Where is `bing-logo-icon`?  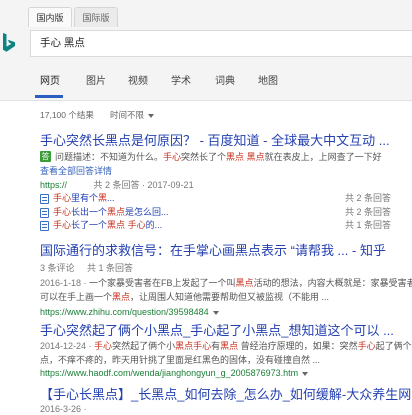
bing-logo-icon is located at coordinates (9, 45).